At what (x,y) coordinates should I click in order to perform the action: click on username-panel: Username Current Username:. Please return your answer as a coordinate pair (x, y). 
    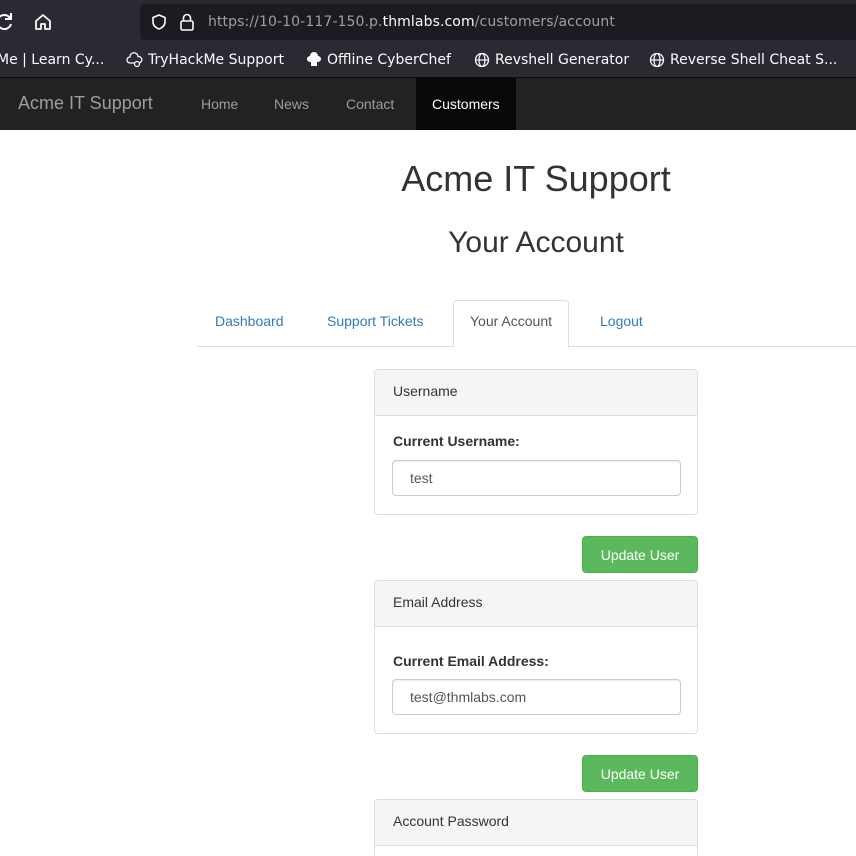
    Looking at the image, I should click on (536, 442).